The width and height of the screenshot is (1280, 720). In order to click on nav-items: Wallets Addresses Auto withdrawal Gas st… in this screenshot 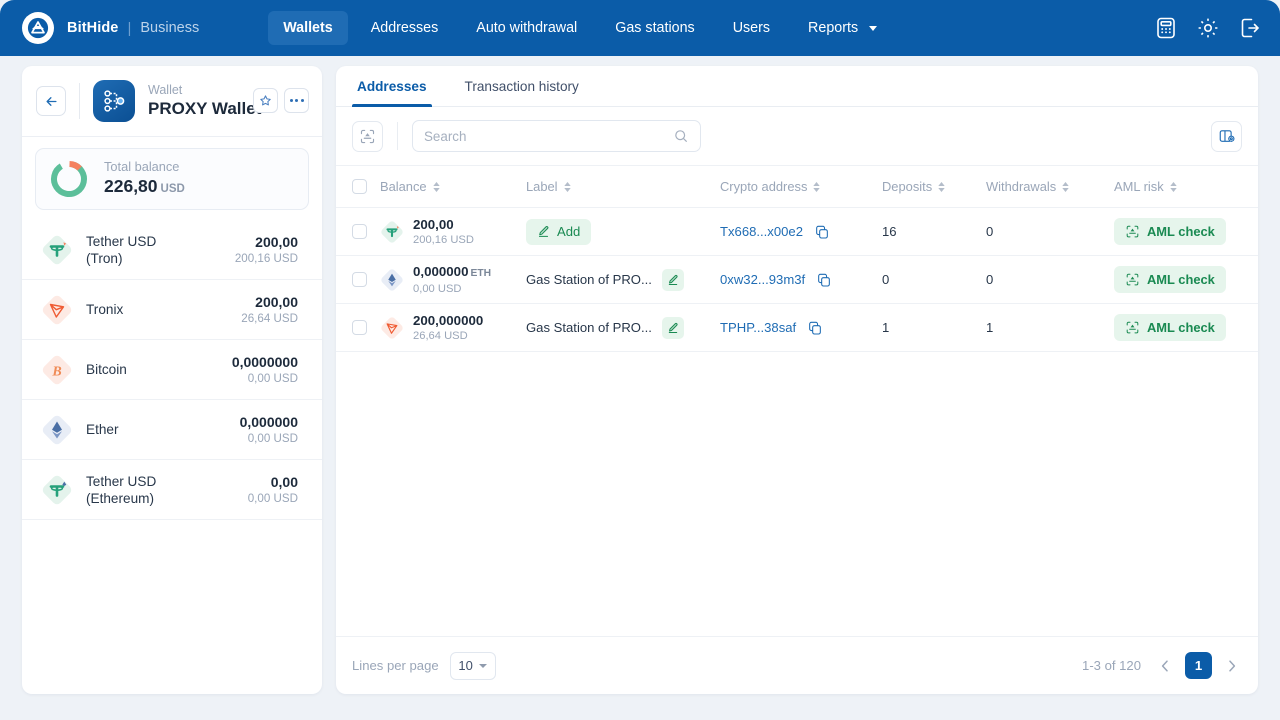, I will do `click(584, 28)`.